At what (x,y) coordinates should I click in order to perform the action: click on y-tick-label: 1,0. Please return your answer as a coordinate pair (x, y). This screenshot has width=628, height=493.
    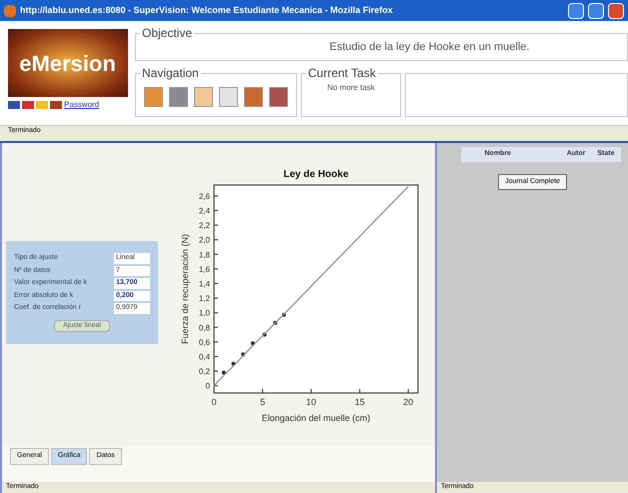
    Looking at the image, I should click on (204, 313).